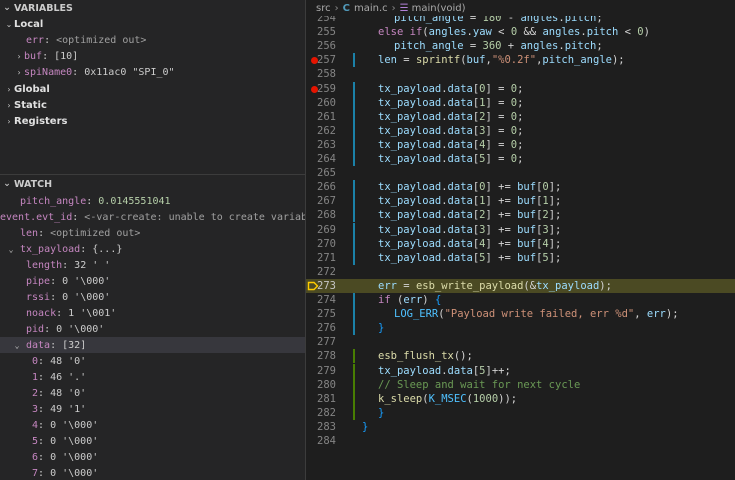 This screenshot has width=735, height=480. What do you see at coordinates (439, 8) in the screenshot?
I see `breadcrumb-symbol: main(void)` at bounding box center [439, 8].